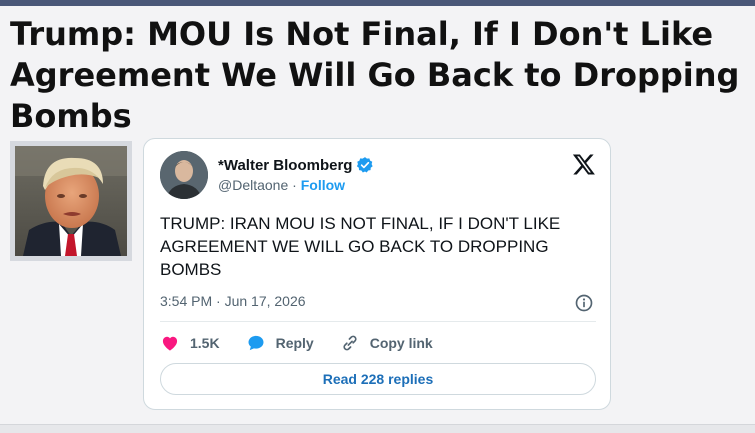 The image size is (755, 433). What do you see at coordinates (233, 301) in the screenshot?
I see `tweet-timestamp: 3:54 PM · Jun 17, 2026` at bounding box center [233, 301].